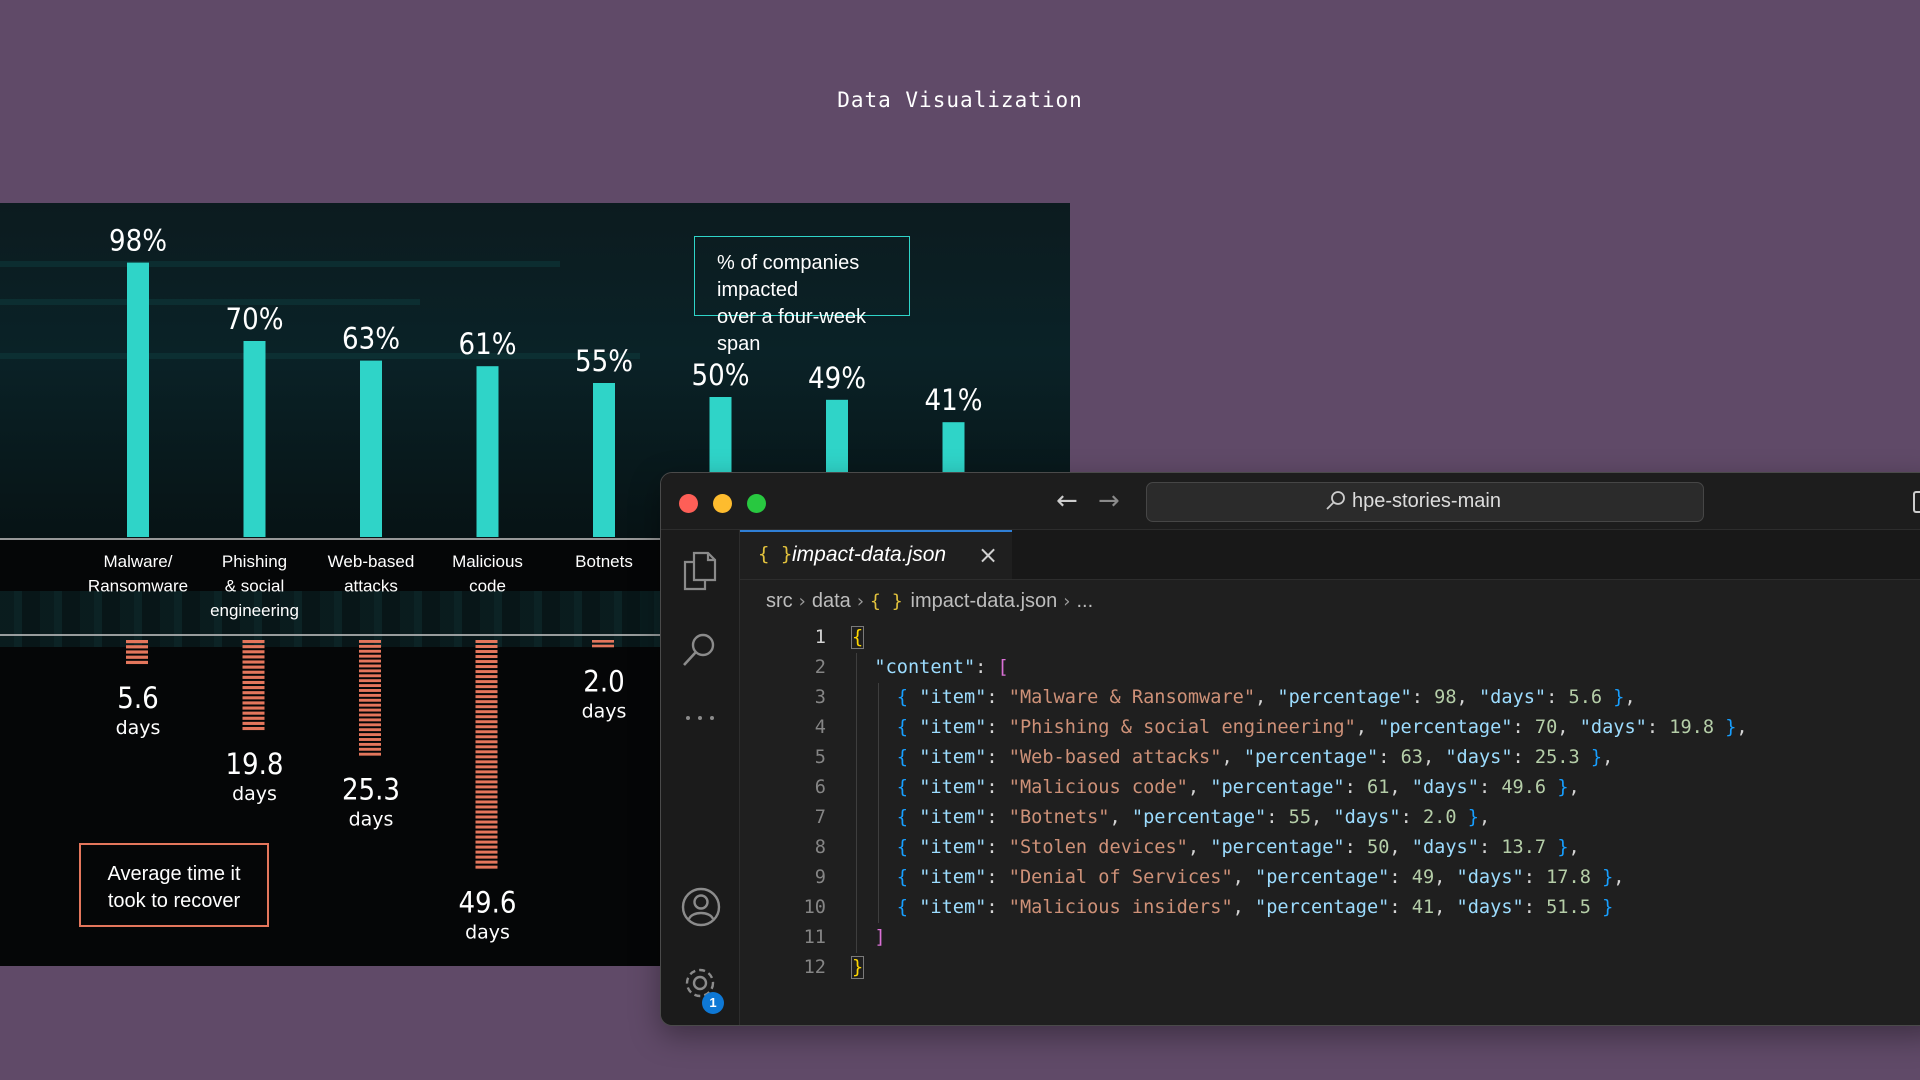 The image size is (1920, 1080). Describe the element at coordinates (820, 637) in the screenshot. I see `line-number: 1` at that location.